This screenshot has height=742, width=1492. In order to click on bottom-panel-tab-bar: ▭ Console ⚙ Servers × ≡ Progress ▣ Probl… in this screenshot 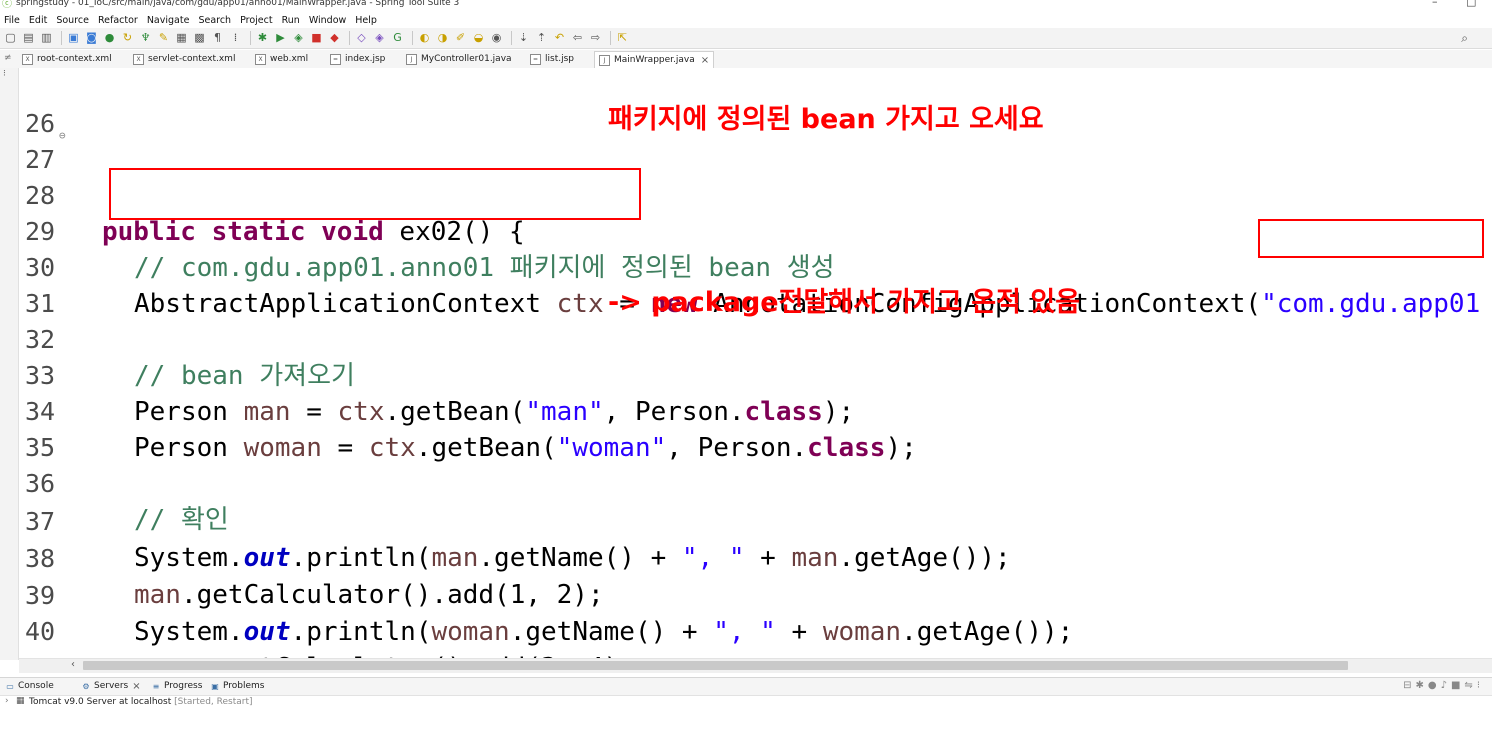, I will do `click(746, 686)`.